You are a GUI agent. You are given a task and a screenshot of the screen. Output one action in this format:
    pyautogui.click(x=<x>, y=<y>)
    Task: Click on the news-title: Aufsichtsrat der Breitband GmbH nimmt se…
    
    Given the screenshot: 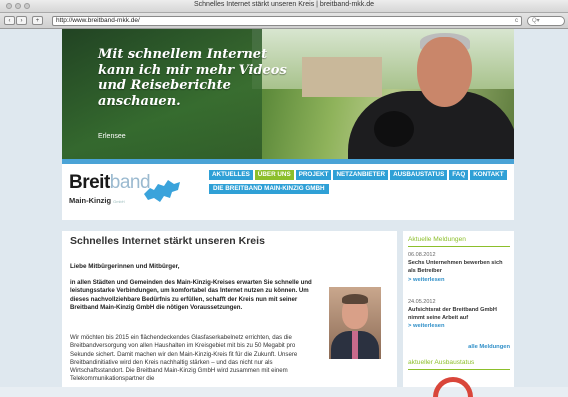 What is the action you would take?
    pyautogui.click(x=459, y=314)
    